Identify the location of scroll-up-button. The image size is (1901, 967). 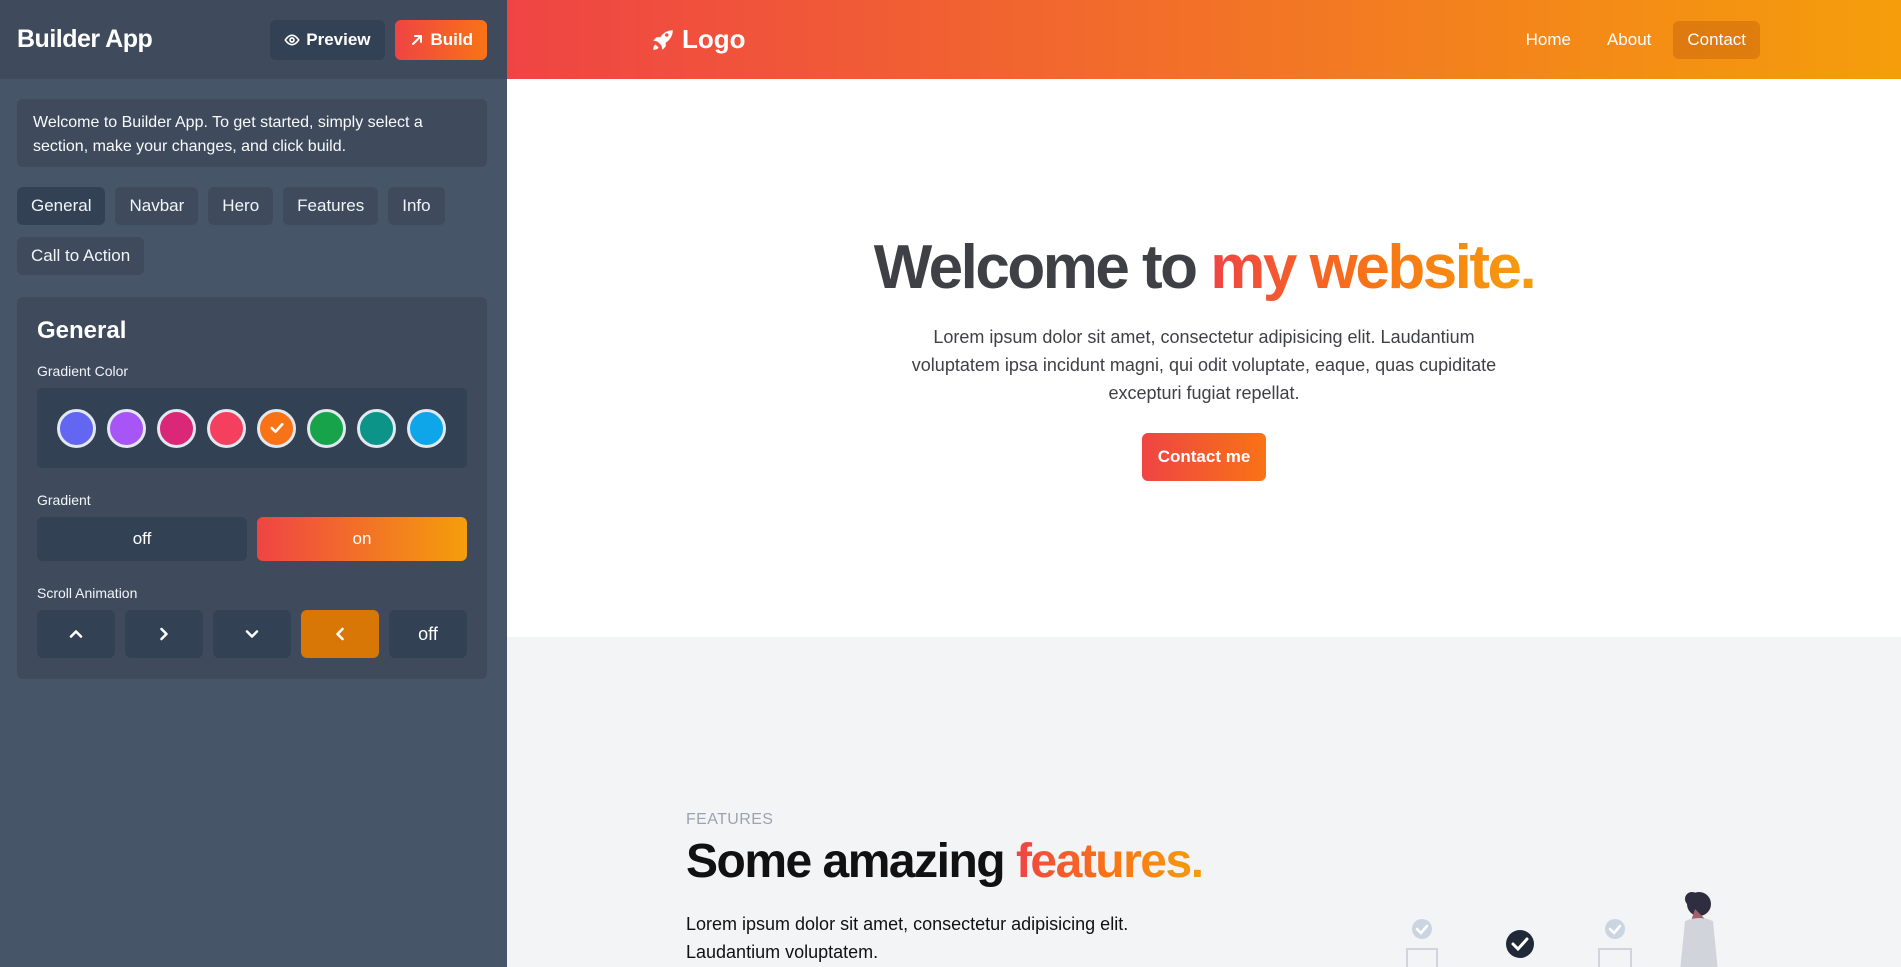
(76, 634).